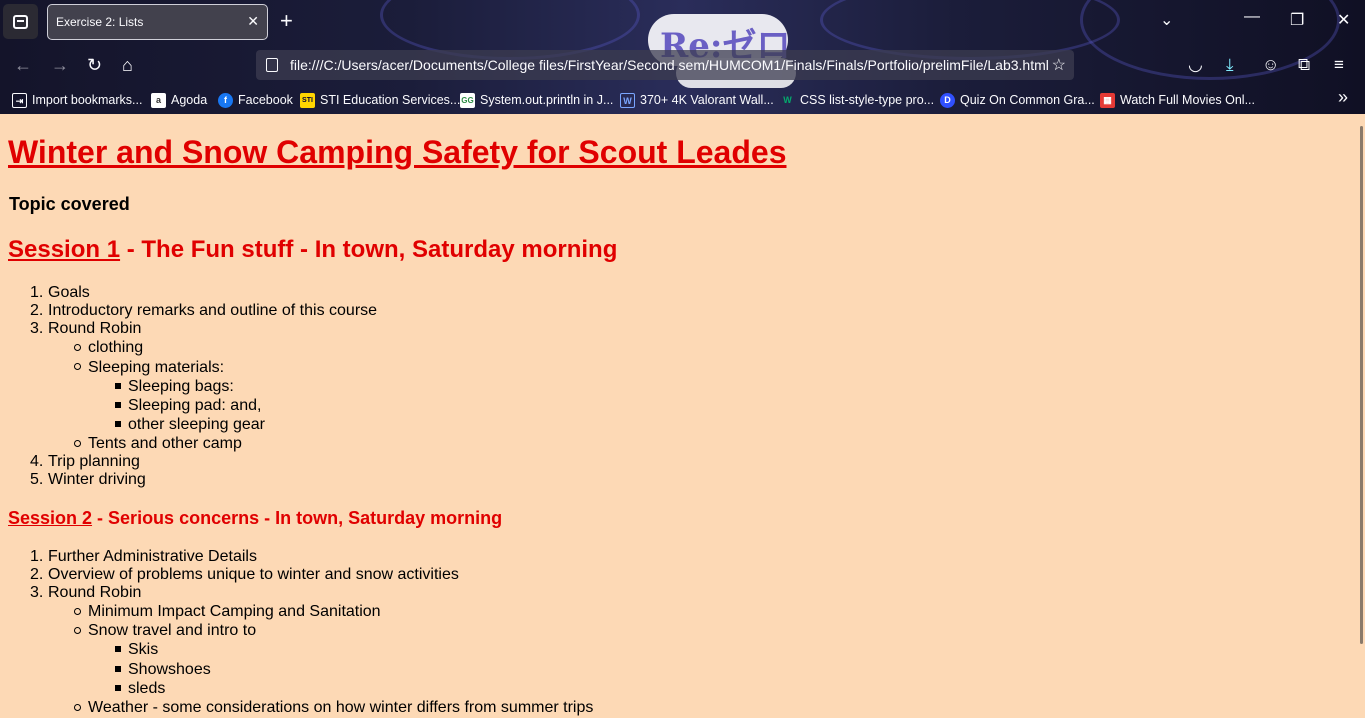 The width and height of the screenshot is (1365, 718). What do you see at coordinates (307, 100) in the screenshot?
I see `sti-icon: STI` at bounding box center [307, 100].